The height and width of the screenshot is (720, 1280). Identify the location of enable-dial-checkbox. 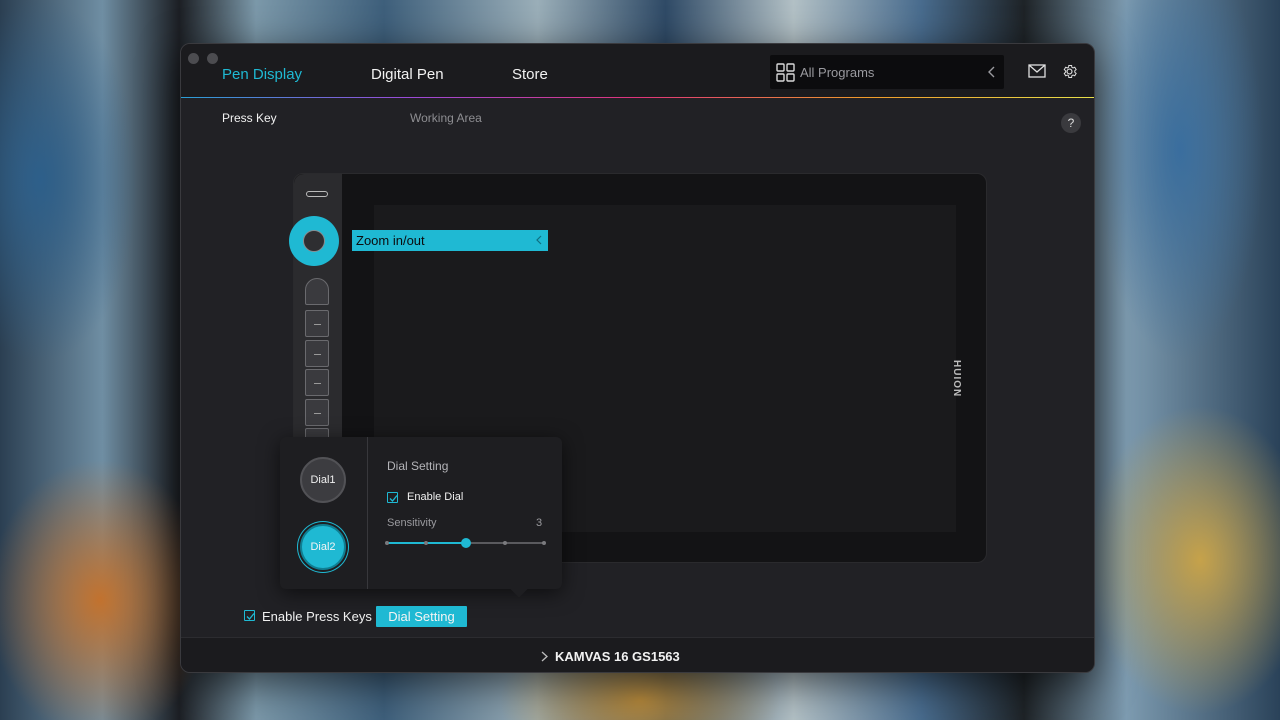
(392, 497).